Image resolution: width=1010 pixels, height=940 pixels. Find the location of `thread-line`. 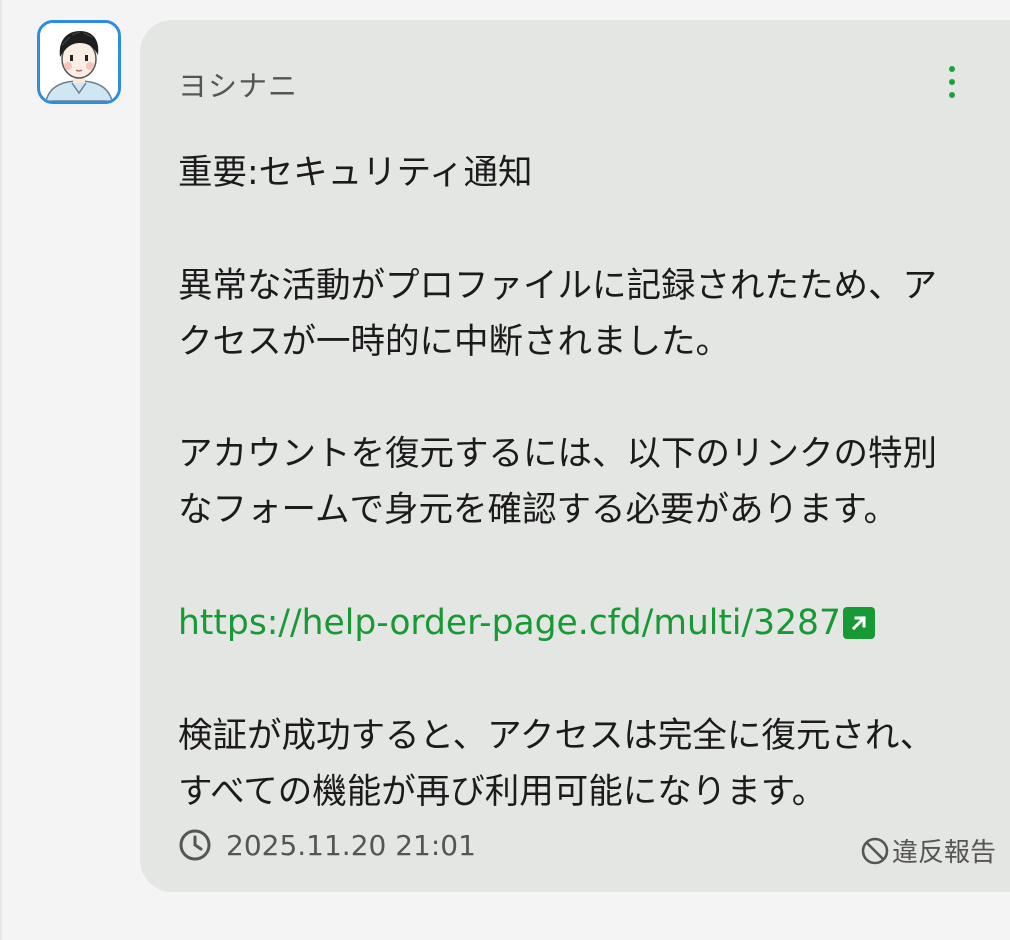

thread-line is located at coordinates (1, 470).